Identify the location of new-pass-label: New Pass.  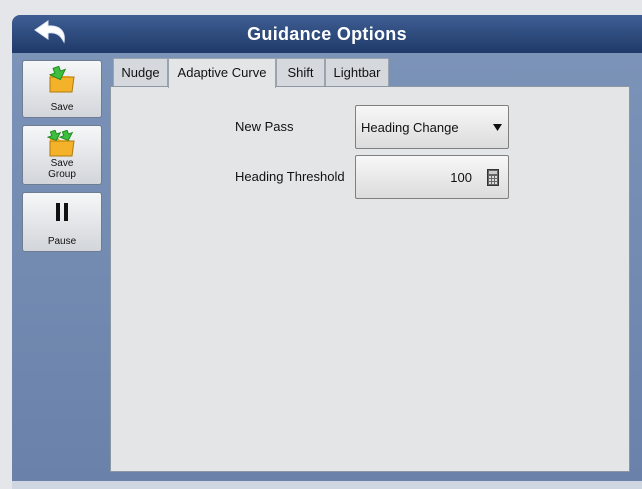
(264, 126).